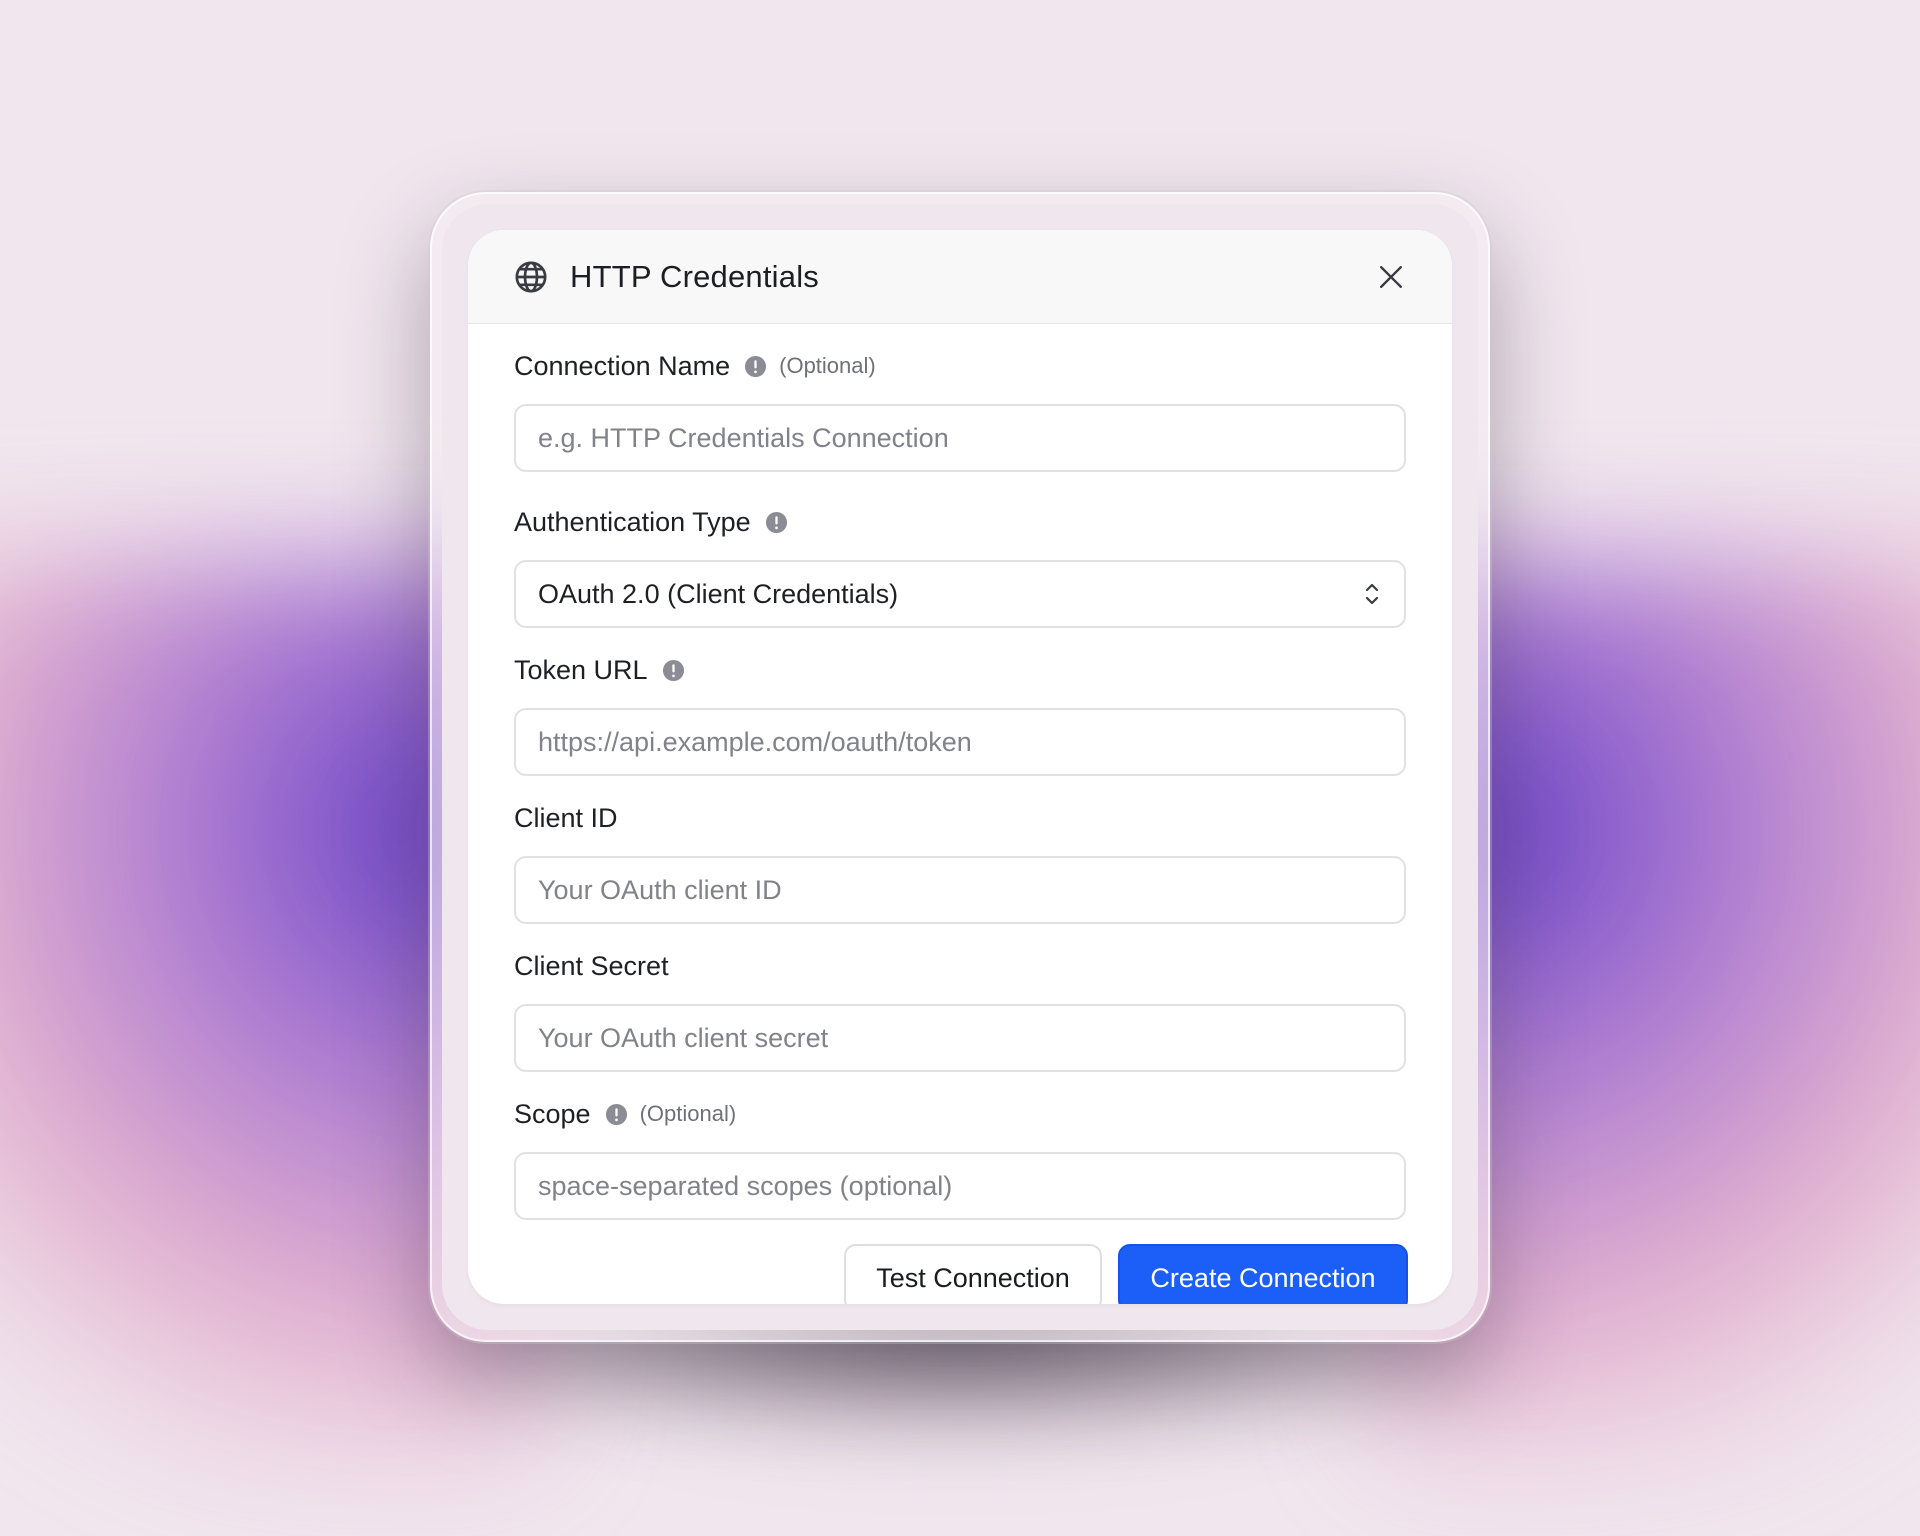  What do you see at coordinates (531, 277) in the screenshot?
I see `globe-icon` at bounding box center [531, 277].